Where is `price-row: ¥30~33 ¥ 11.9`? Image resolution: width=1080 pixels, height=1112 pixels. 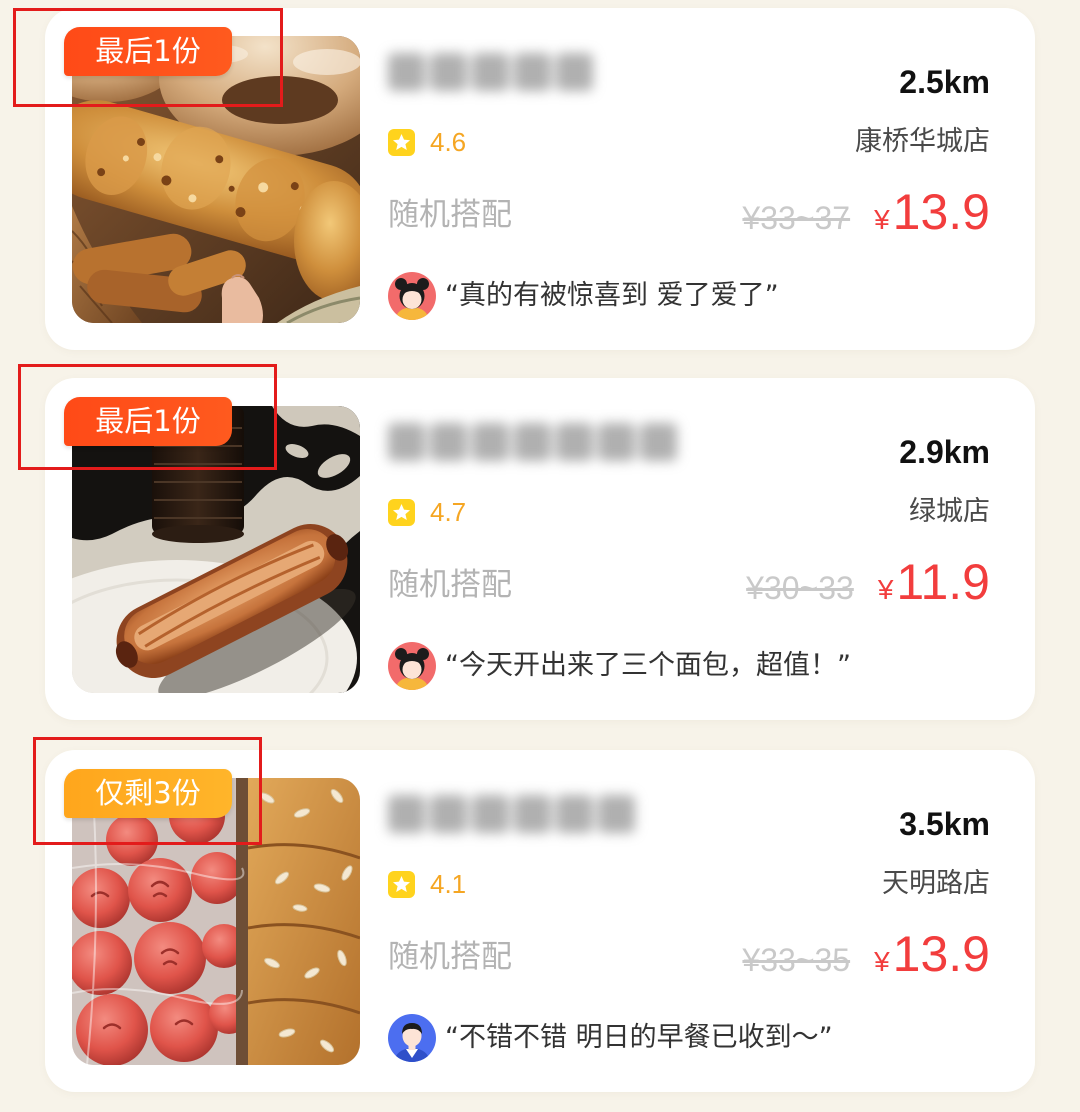
price-row: ¥30~33 ¥ 11.9 is located at coordinates (868, 582).